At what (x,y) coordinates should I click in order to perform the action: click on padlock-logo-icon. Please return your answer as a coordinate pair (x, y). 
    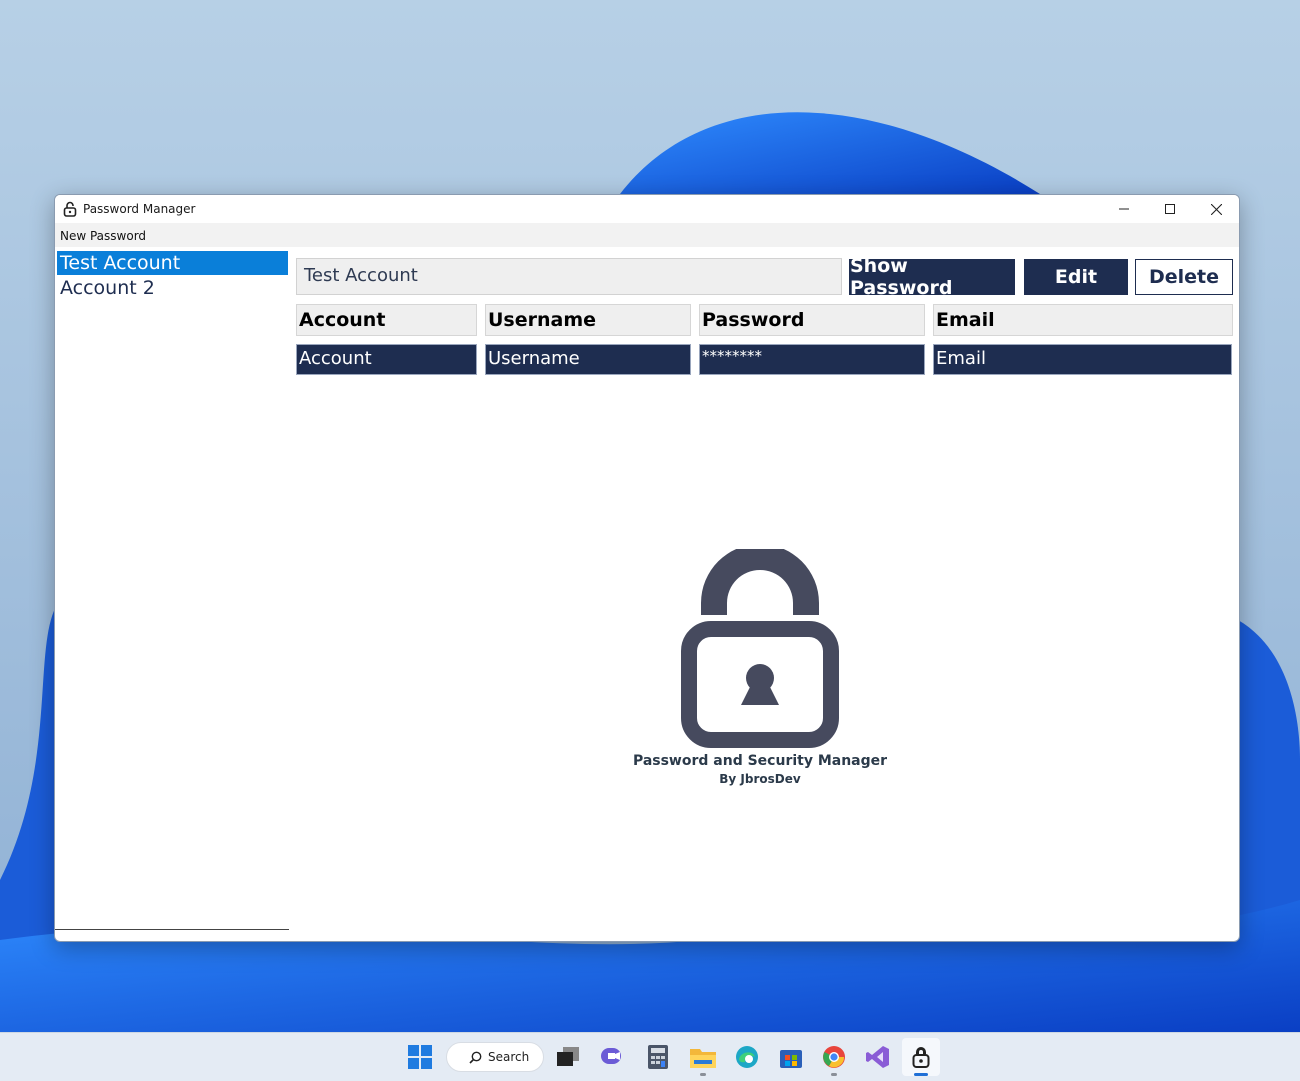
    Looking at the image, I should click on (760, 648).